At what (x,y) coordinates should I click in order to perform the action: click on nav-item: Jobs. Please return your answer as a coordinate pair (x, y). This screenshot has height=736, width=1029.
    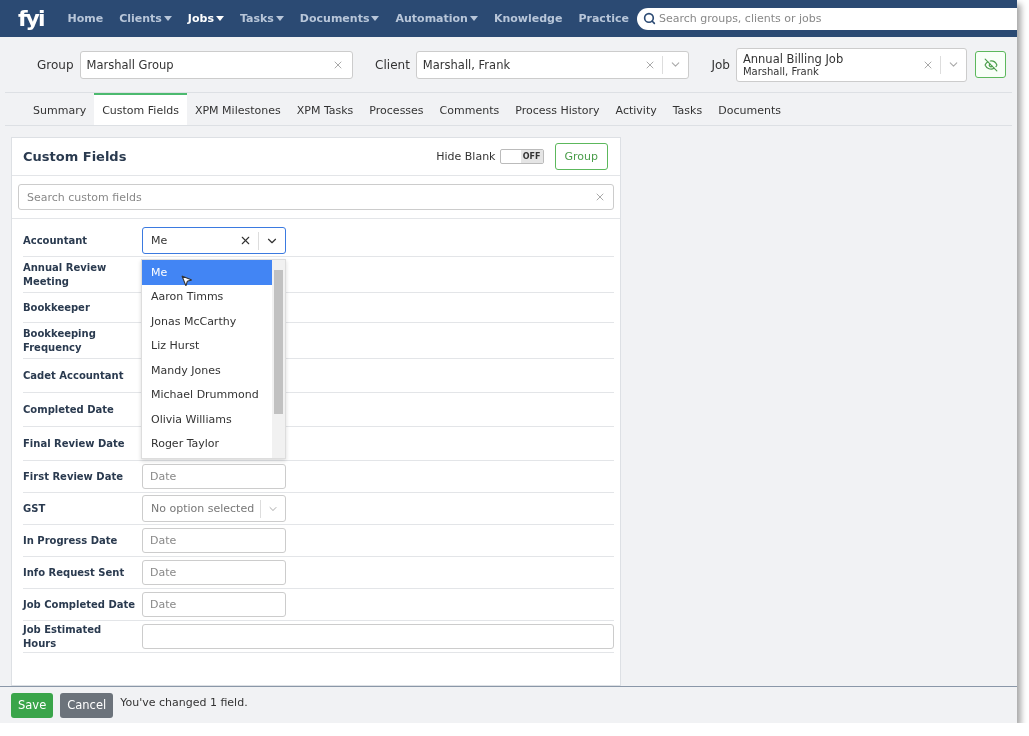
    Looking at the image, I should click on (205, 18).